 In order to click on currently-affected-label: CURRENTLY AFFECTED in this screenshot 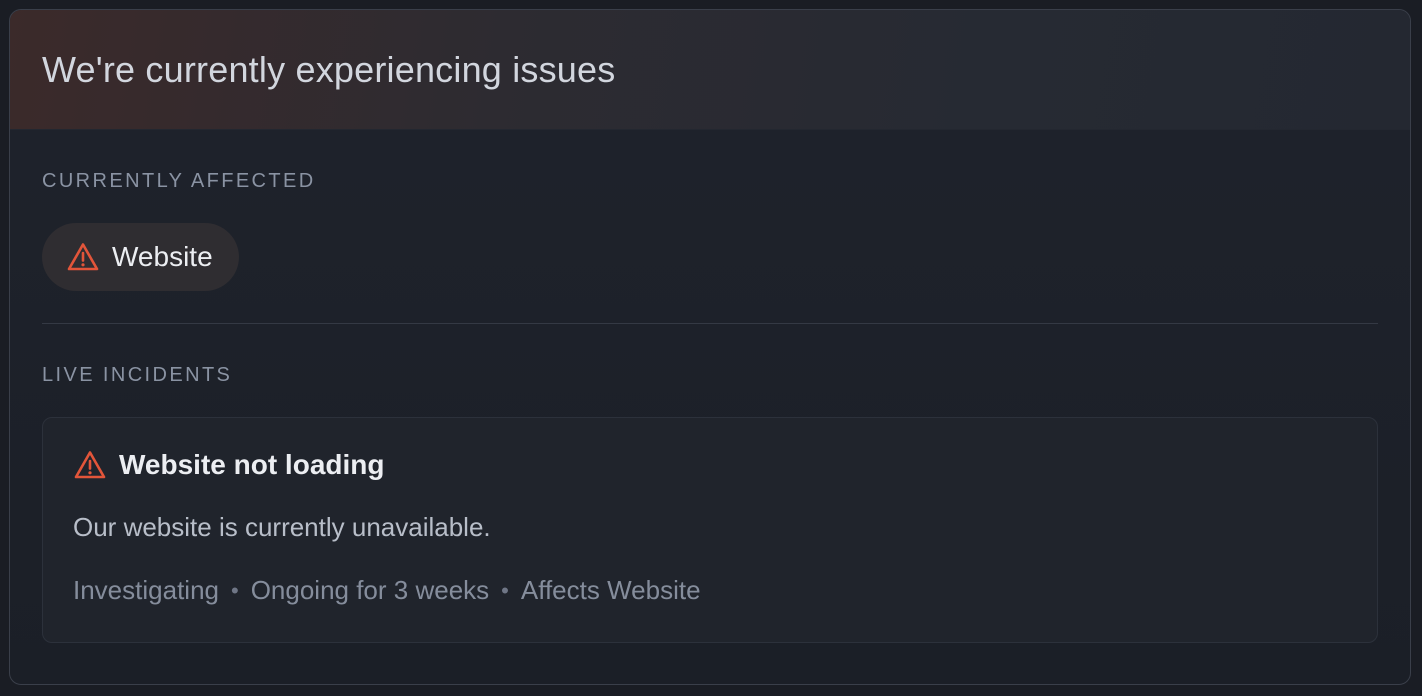, I will do `click(179, 181)`.